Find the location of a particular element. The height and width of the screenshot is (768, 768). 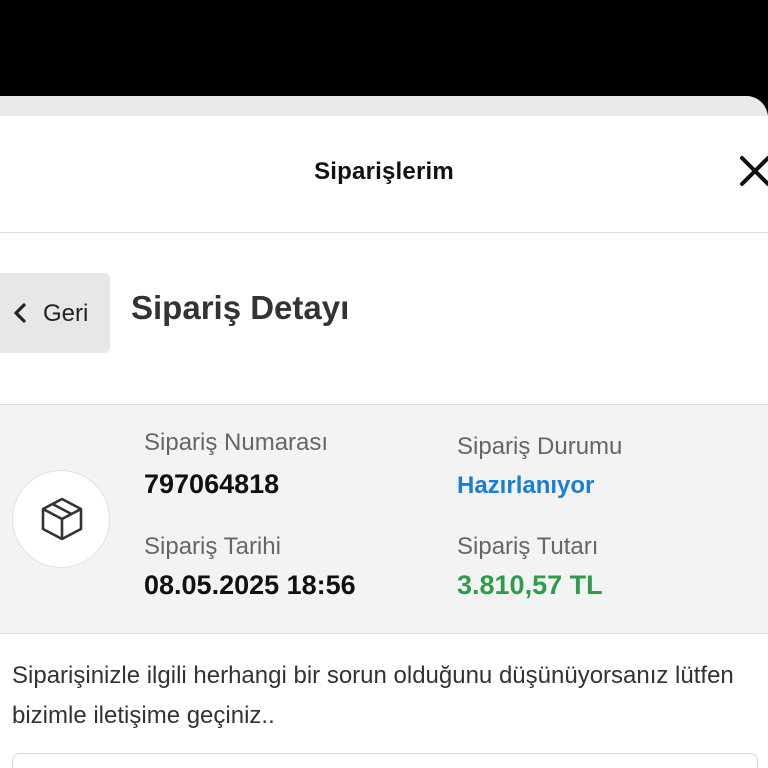

order-date-value: 08.05.2025 18:56 is located at coordinates (250, 585).